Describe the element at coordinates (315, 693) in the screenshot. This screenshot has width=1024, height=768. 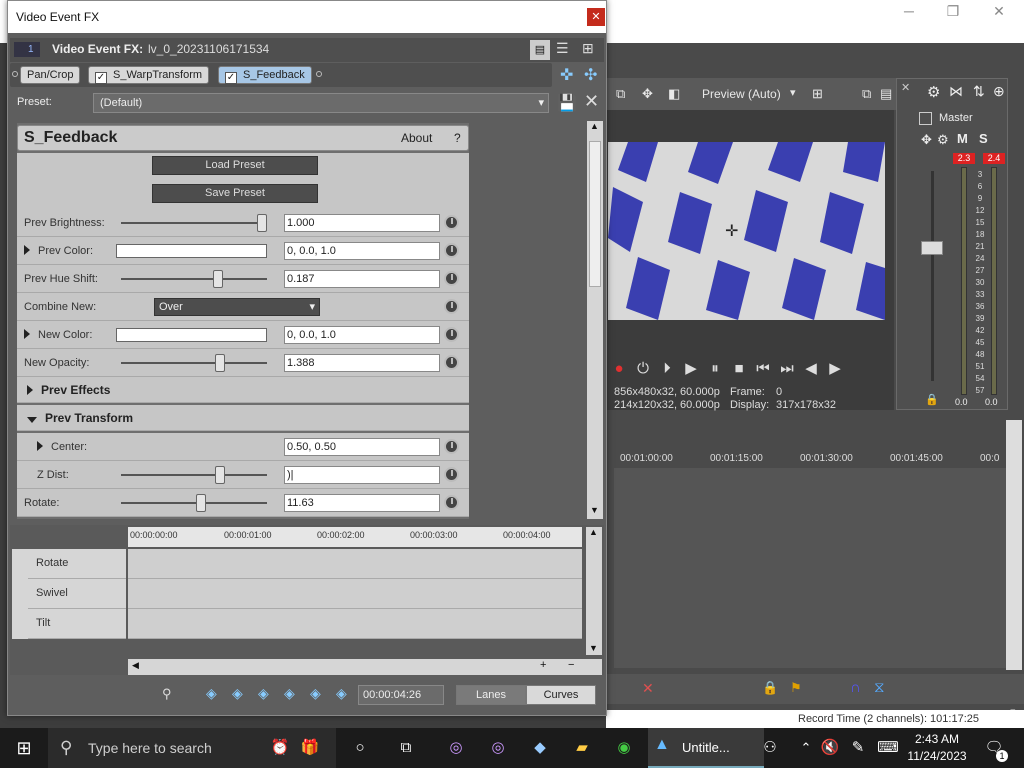
I see `add-keyframe-icon: ◈` at that location.